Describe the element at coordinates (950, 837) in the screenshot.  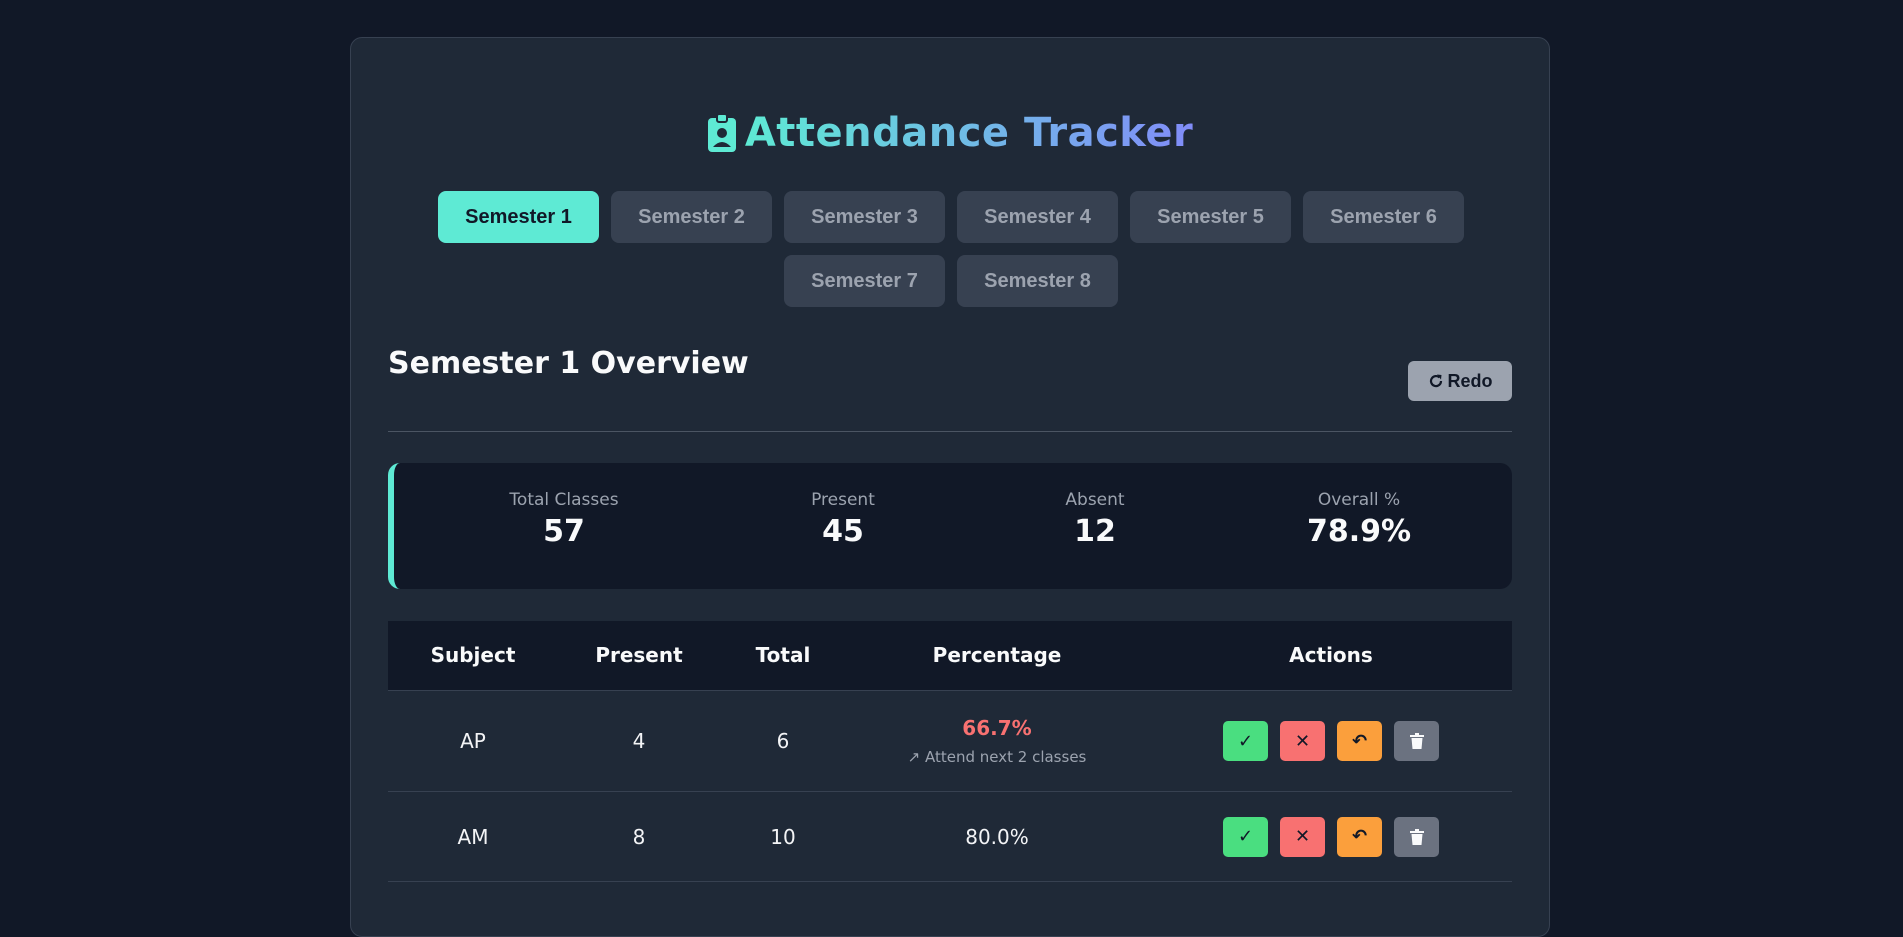
I see `table-row: AM 8 10 80.0% ✓ ✕ ↶` at that location.